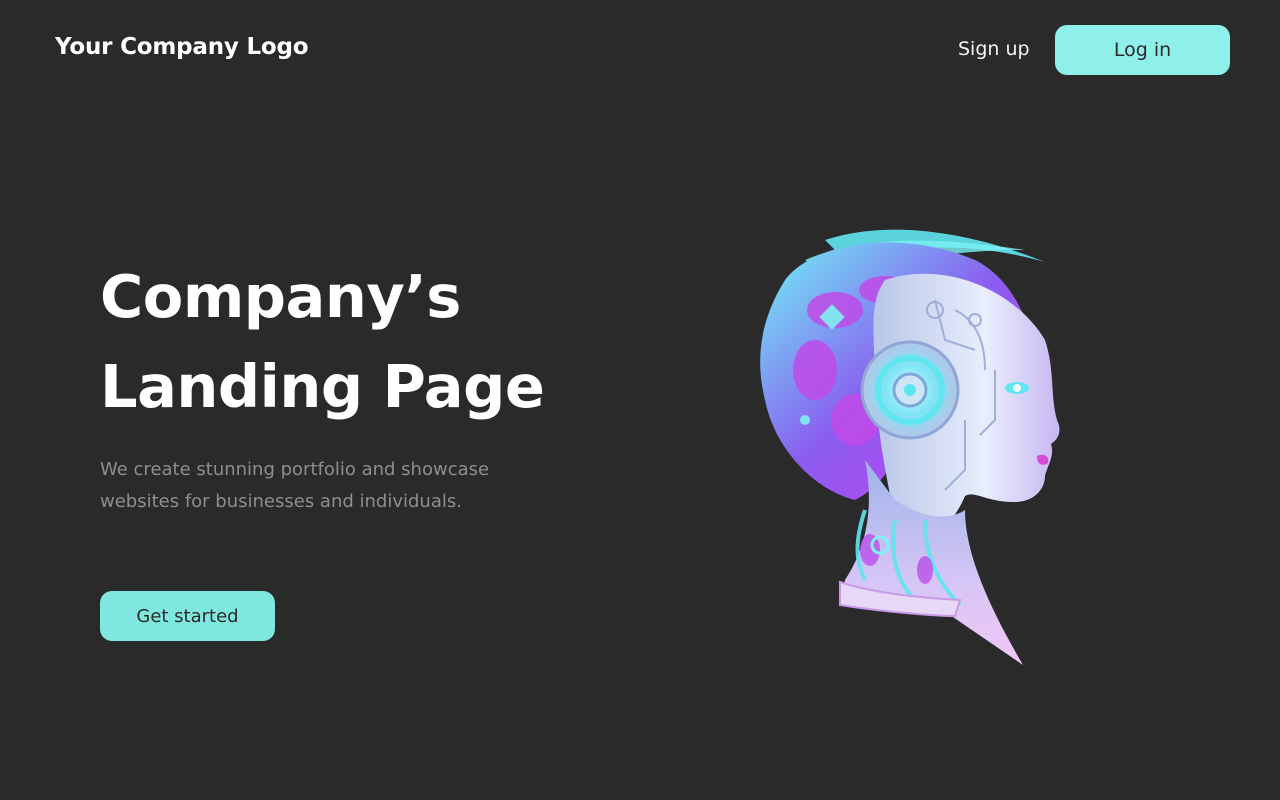  Describe the element at coordinates (322, 386) in the screenshot. I see `hero-title-line-2: Landing Page` at that location.